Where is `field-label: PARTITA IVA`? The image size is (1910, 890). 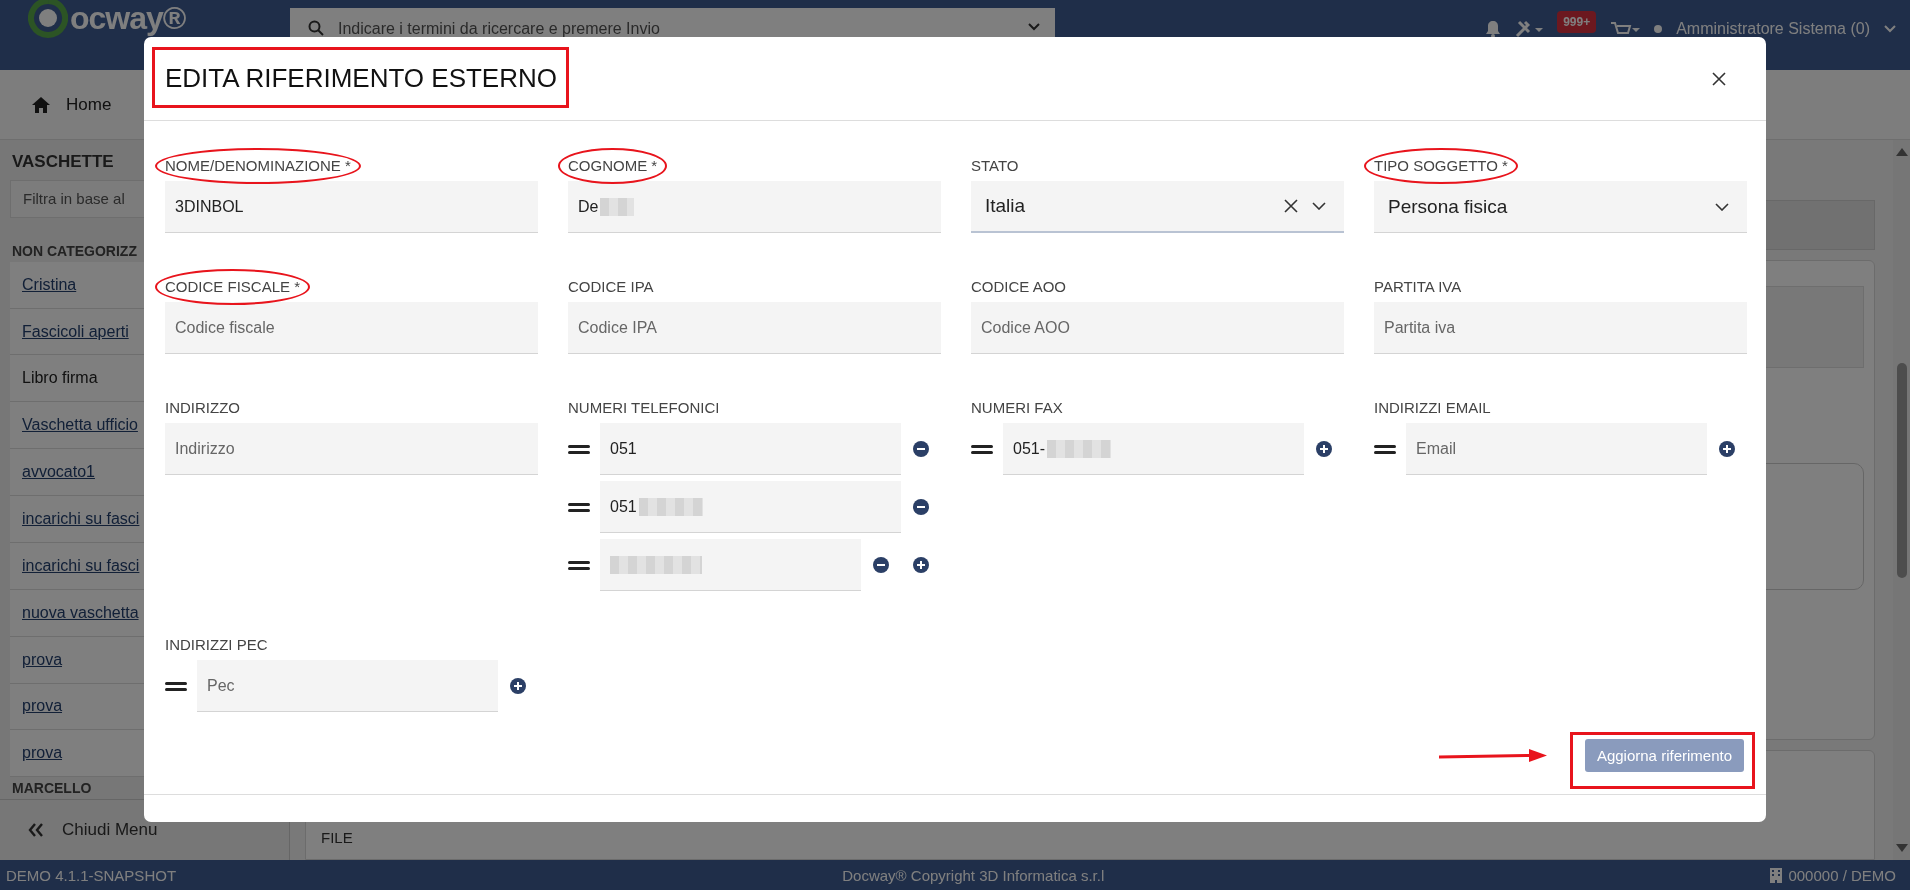
field-label: PARTITA IVA is located at coordinates (1418, 287).